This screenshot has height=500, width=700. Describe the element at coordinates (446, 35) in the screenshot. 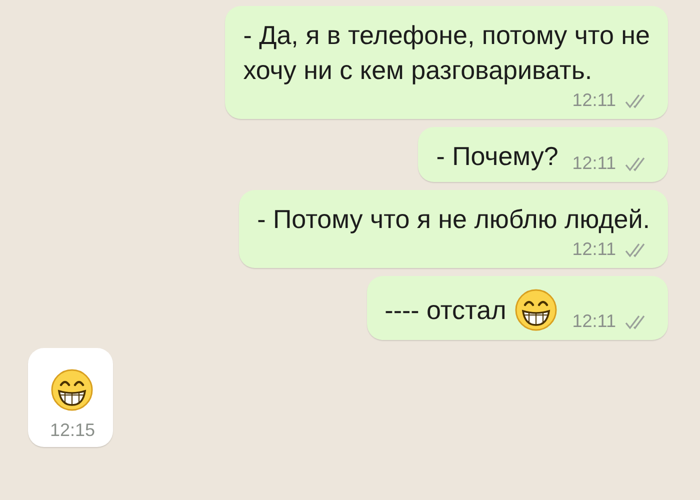

I see `message-text: - Да, я в телефоне, потому что не` at that location.